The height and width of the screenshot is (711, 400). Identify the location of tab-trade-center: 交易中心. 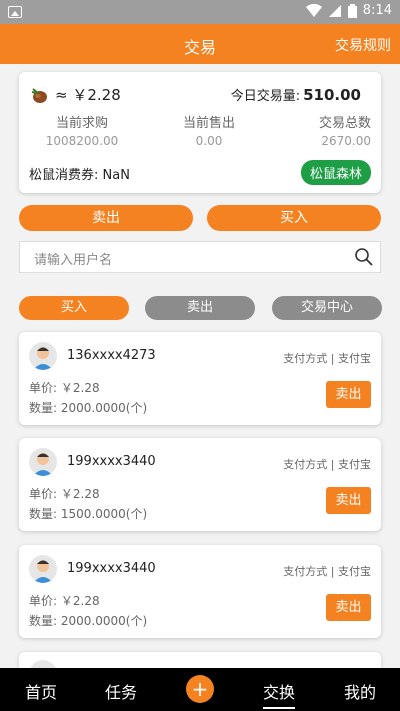
(327, 308).